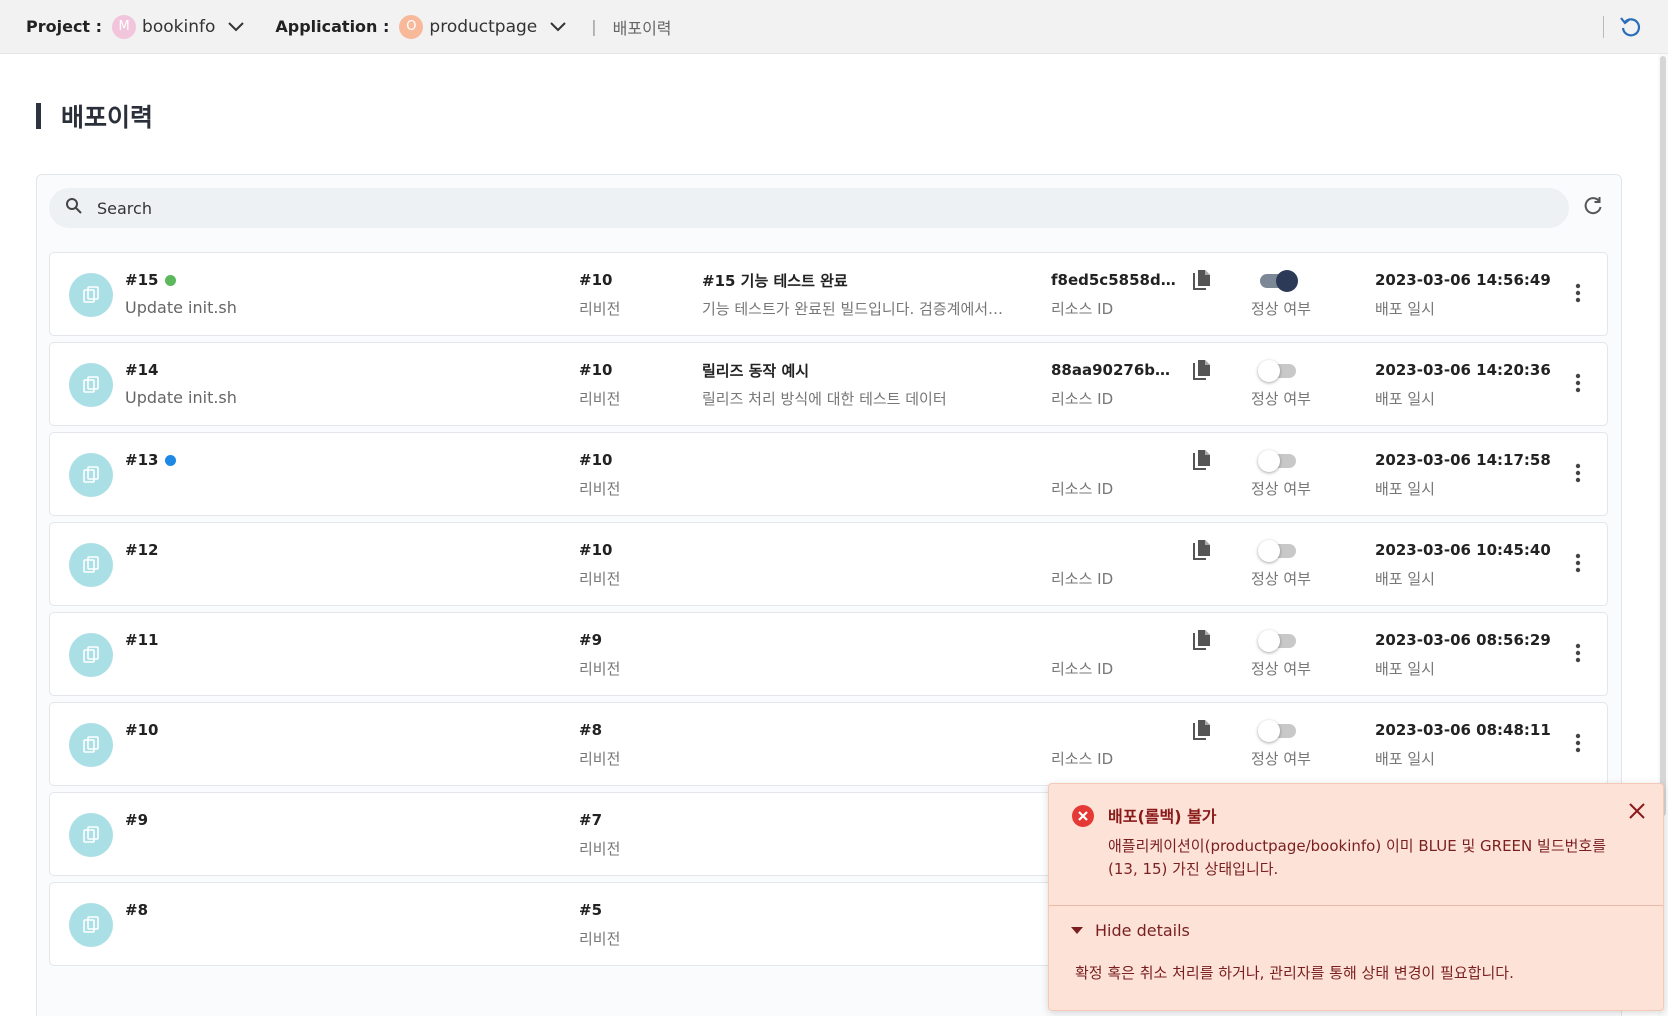 The height and width of the screenshot is (1016, 1668). I want to click on application-value: productpage, so click(483, 27).